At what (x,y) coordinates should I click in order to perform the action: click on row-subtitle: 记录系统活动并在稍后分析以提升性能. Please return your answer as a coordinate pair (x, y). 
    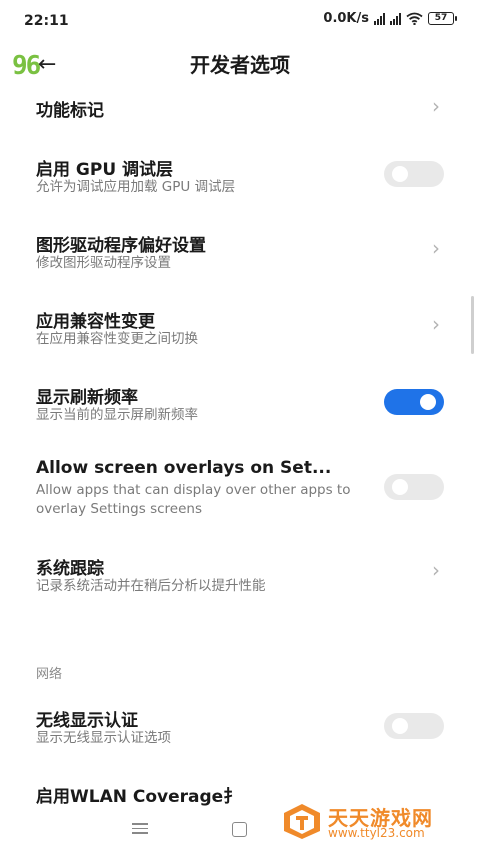
    Looking at the image, I should click on (151, 586).